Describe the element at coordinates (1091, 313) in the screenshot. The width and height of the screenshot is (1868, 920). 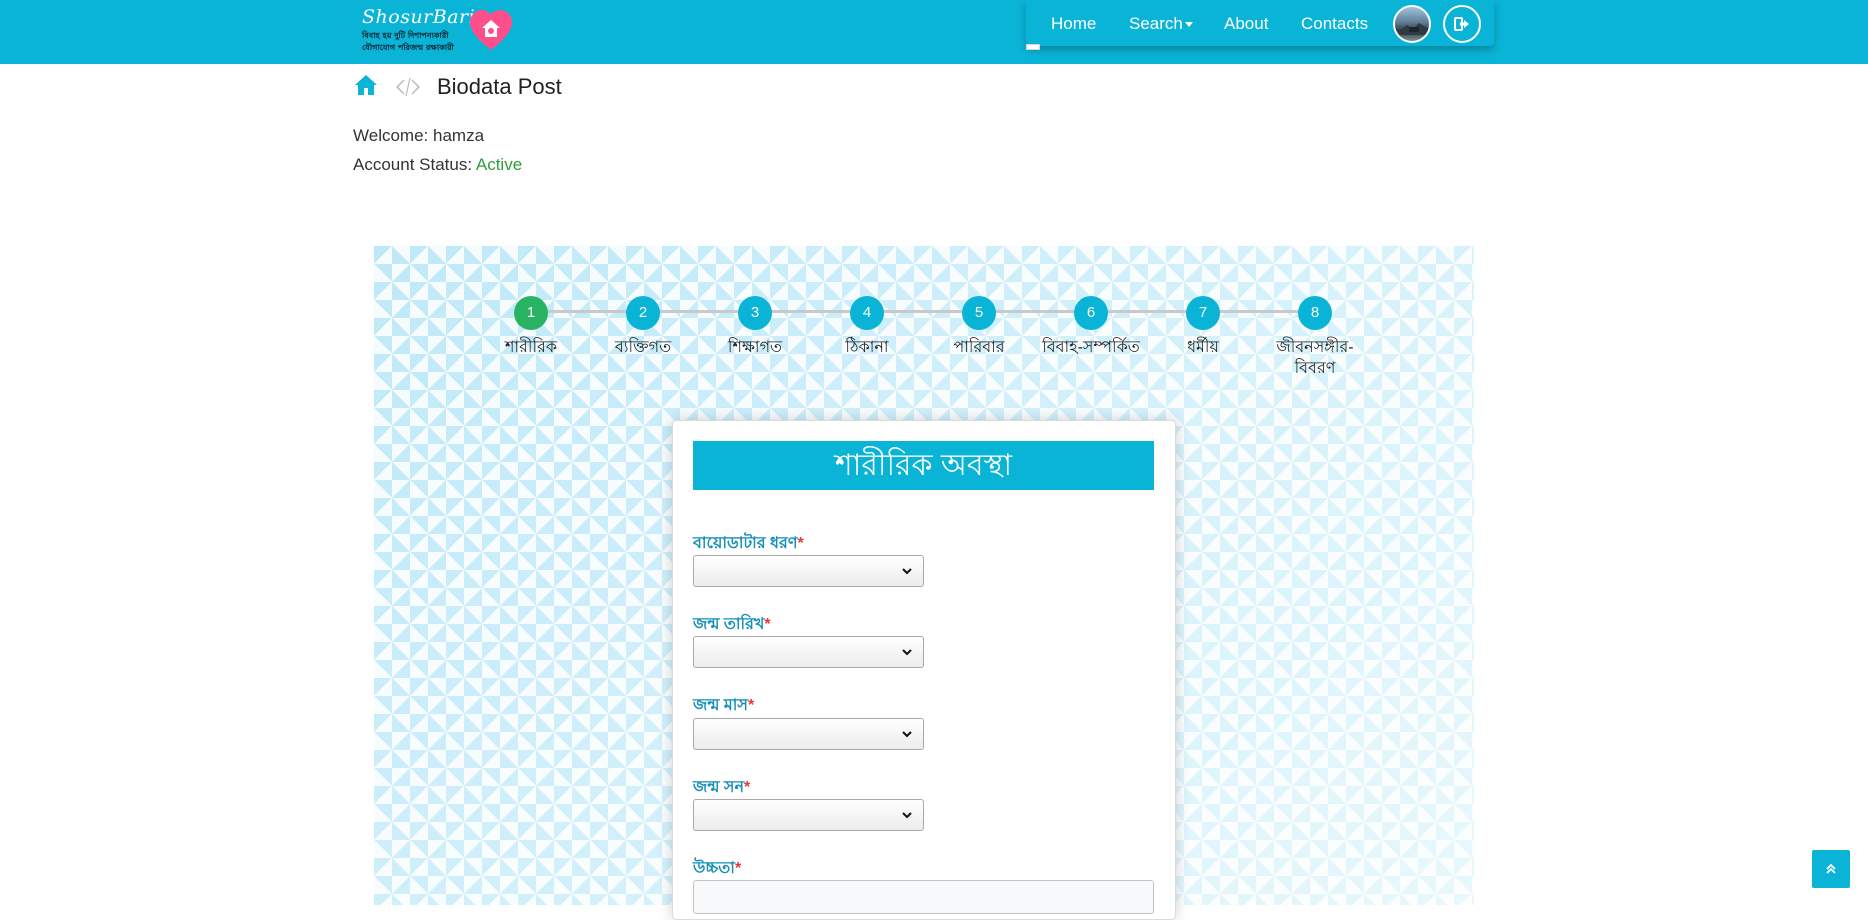
I see `step-number: 6` at that location.